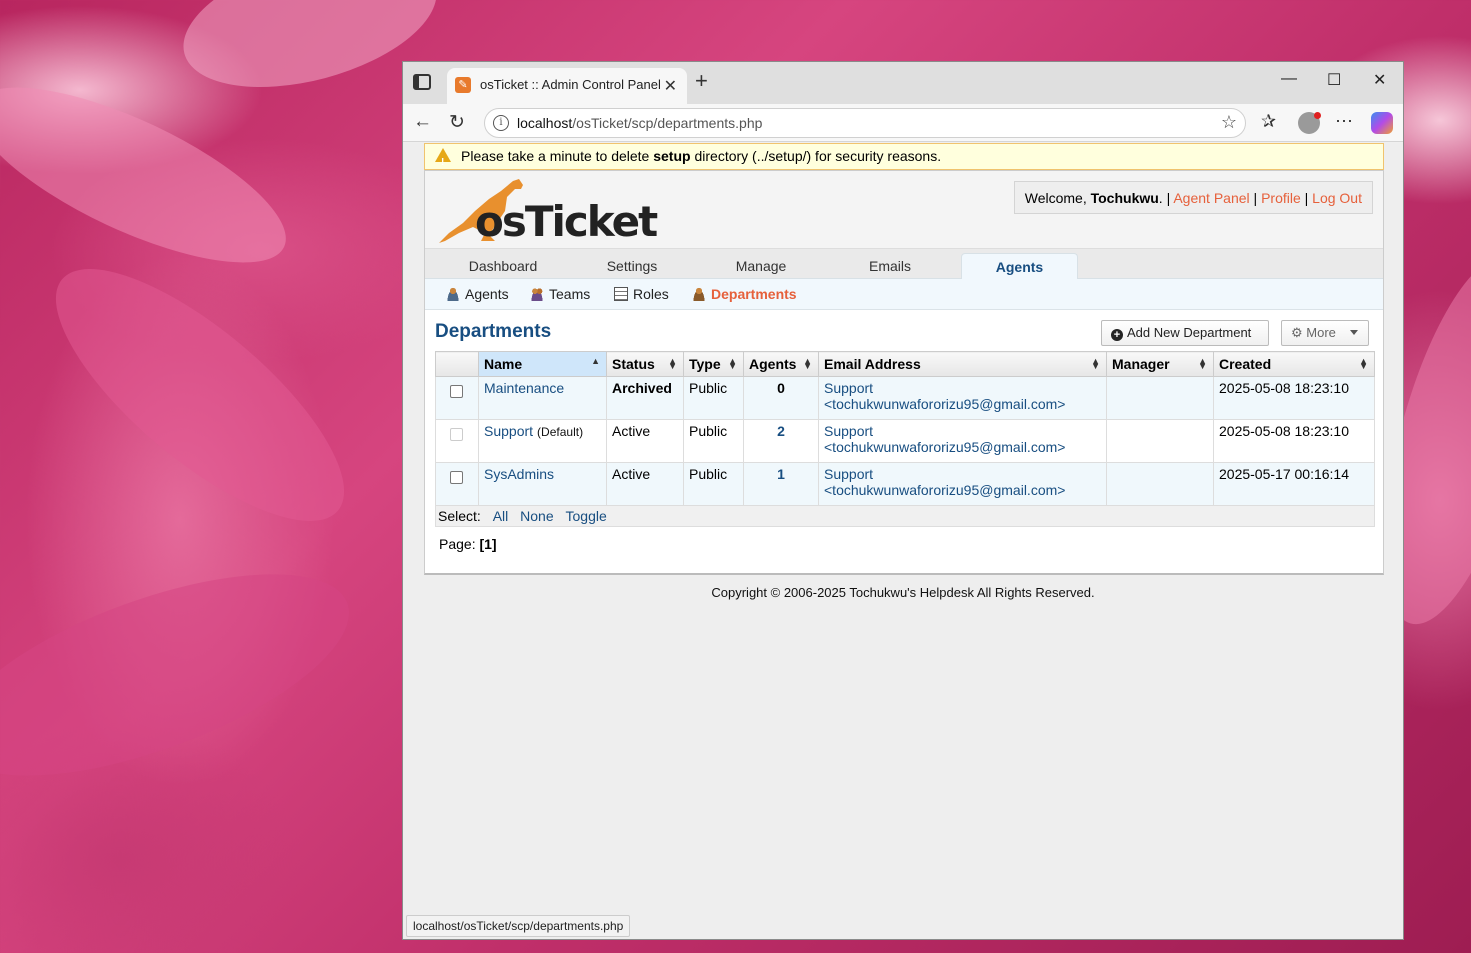 This screenshot has height=953, width=1471. What do you see at coordinates (705, 364) in the screenshot?
I see `column-label: Type` at bounding box center [705, 364].